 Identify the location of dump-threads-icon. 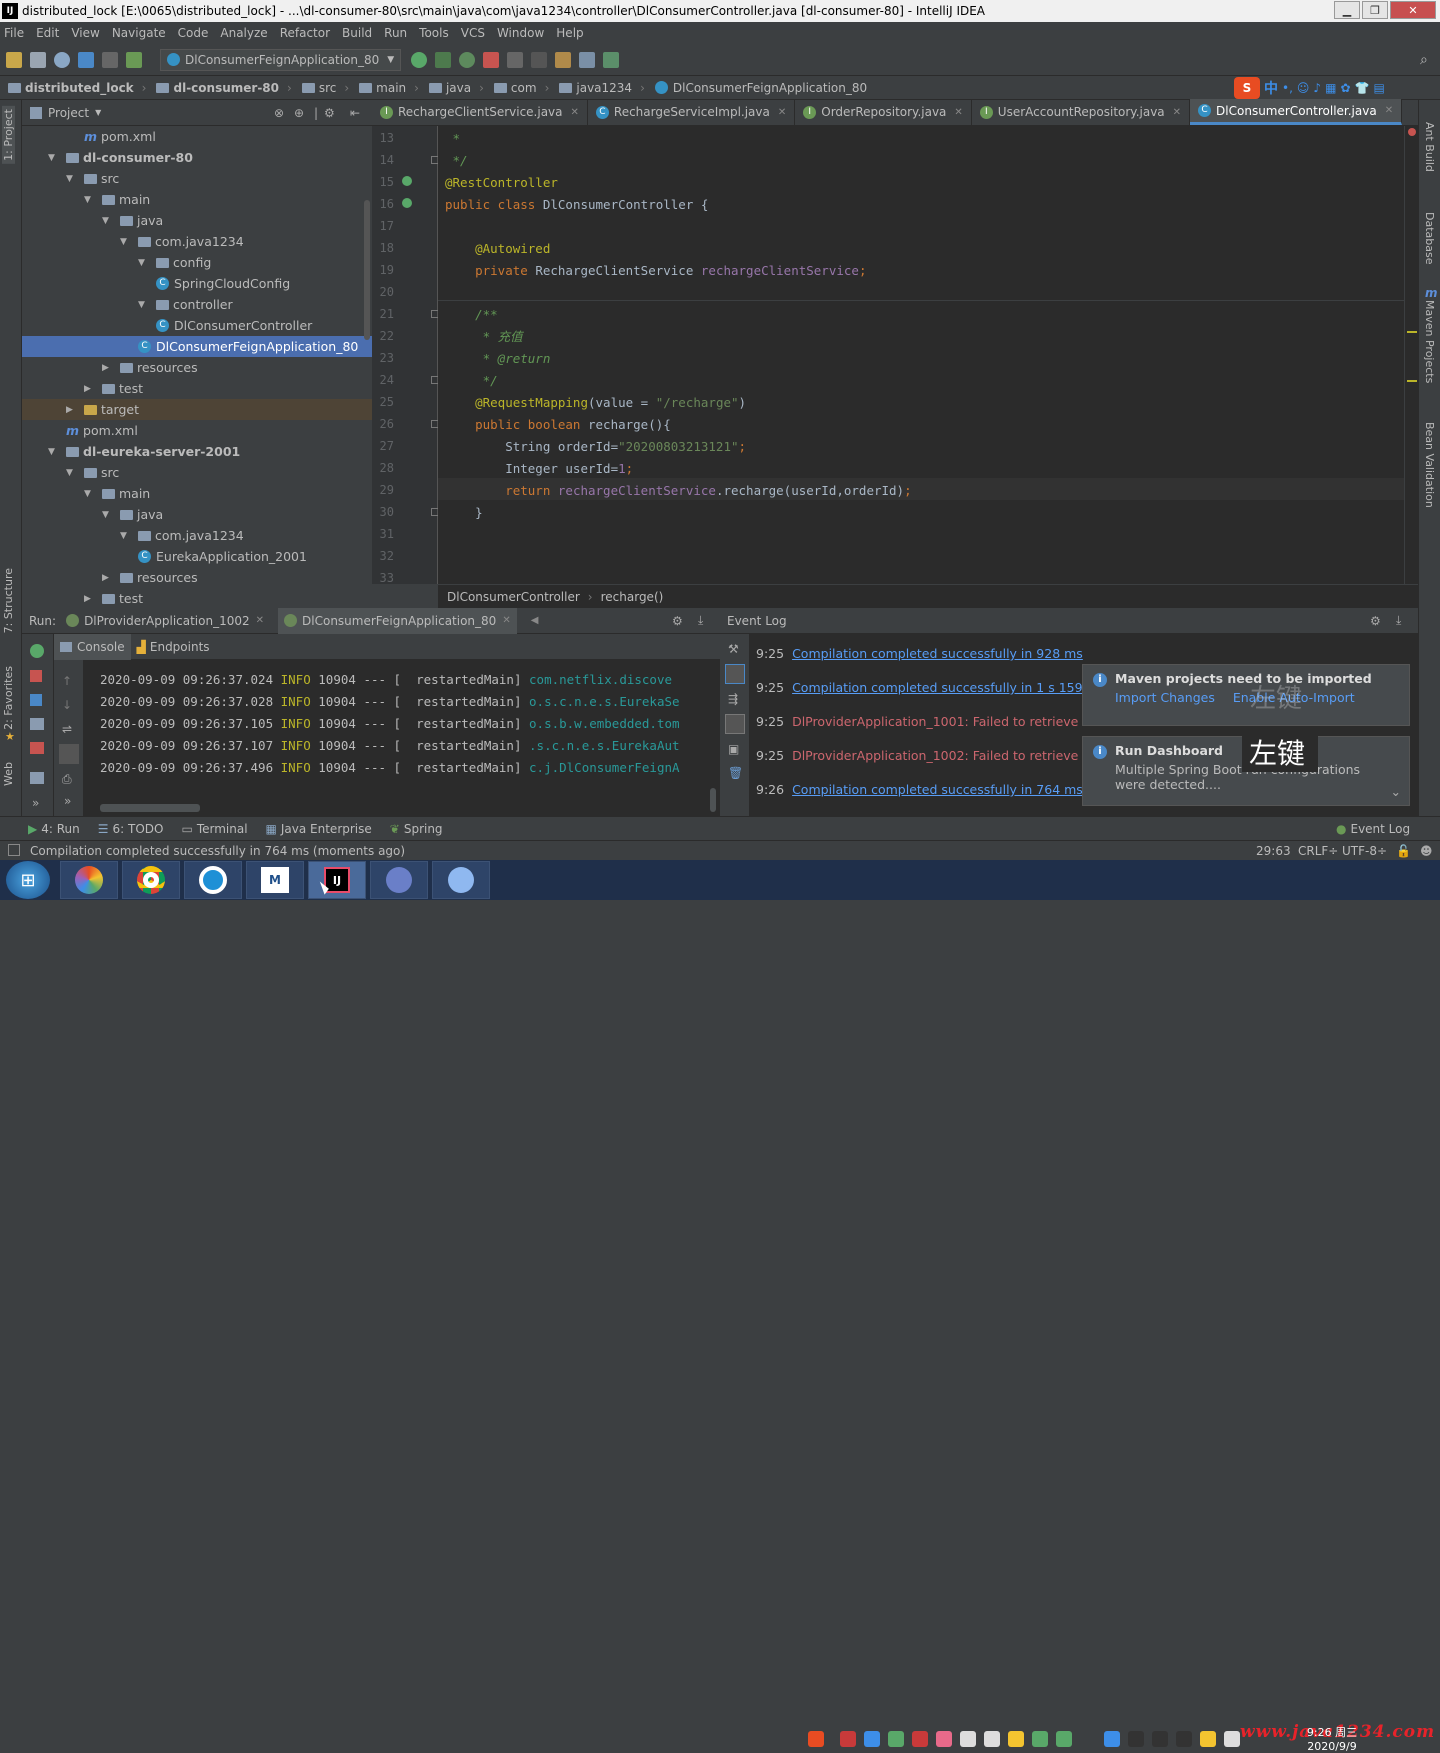
(37, 724).